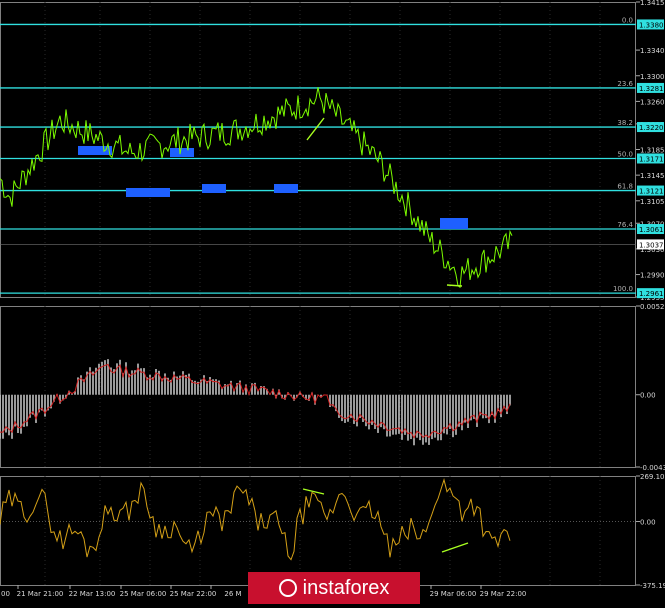  Describe the element at coordinates (627, 20) in the screenshot. I see `fibo-level-label: 0.0` at that location.